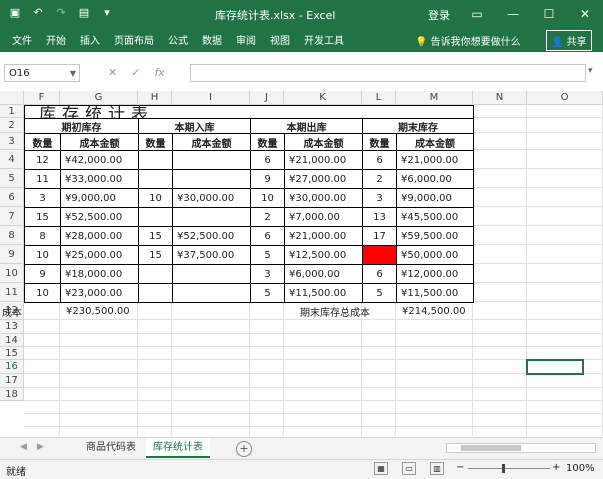  Describe the element at coordinates (12, 311) in the screenshot. I see `summary-label: 成本` at that location.